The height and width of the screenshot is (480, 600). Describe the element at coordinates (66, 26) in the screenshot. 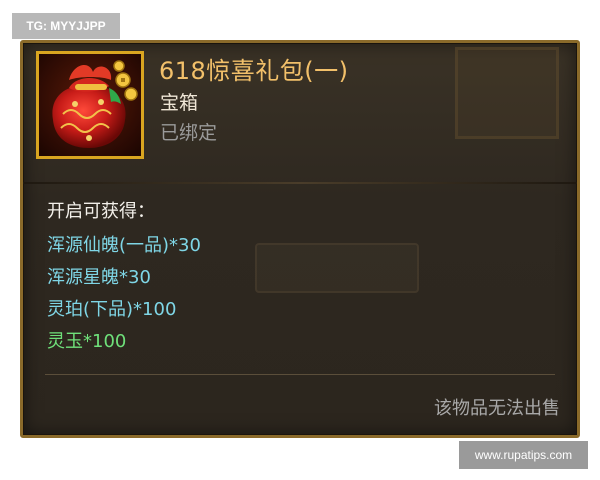

I see `watermark-top: TG: MYYJJPP` at that location.